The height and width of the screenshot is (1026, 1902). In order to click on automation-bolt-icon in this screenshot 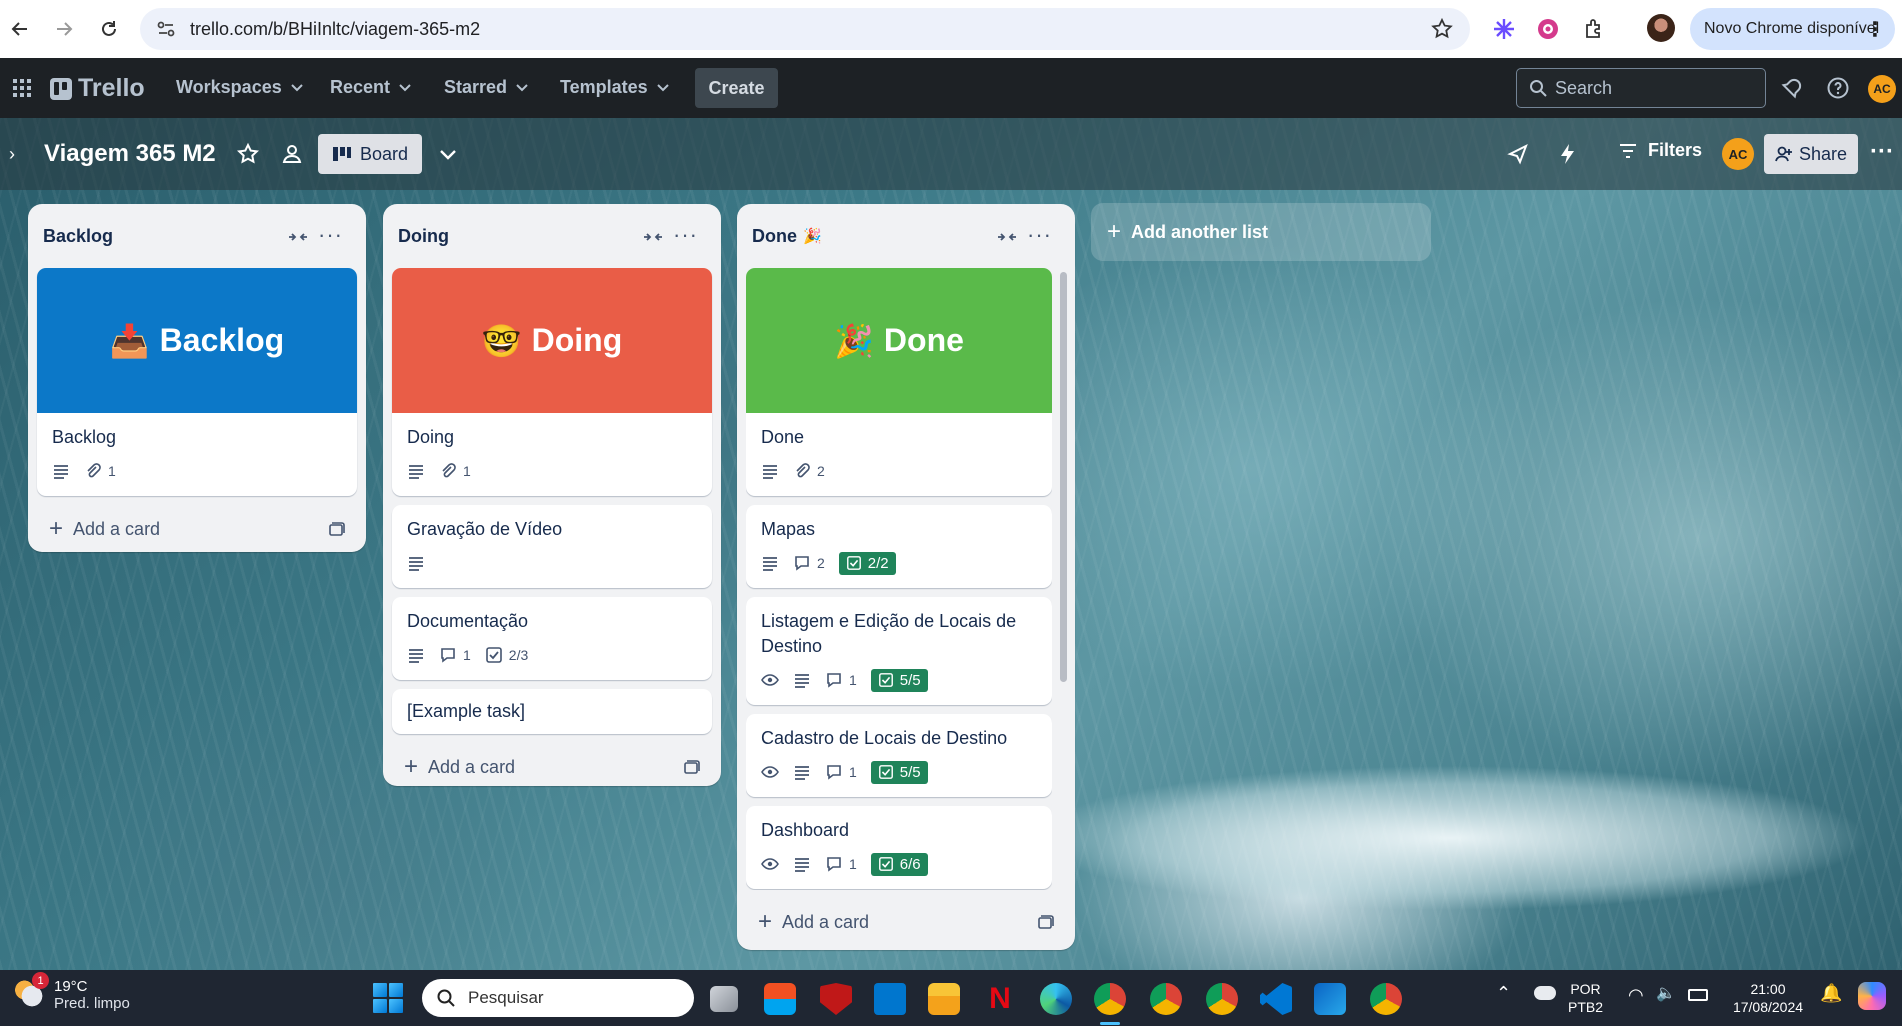, I will do `click(1568, 154)`.